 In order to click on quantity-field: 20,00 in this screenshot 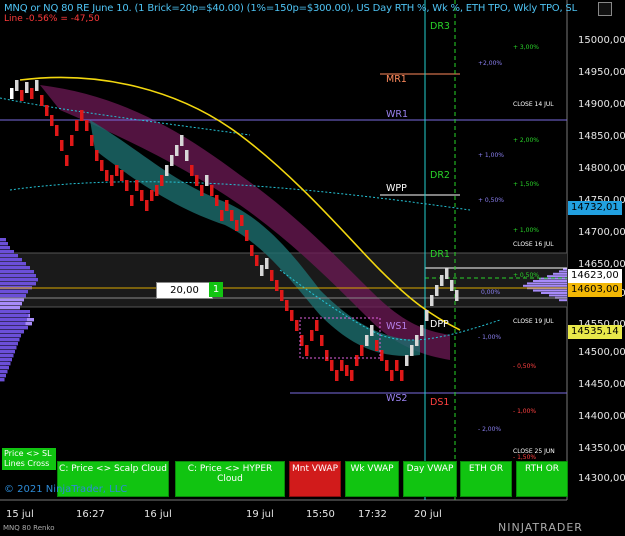, I will do `click(184, 290)`.